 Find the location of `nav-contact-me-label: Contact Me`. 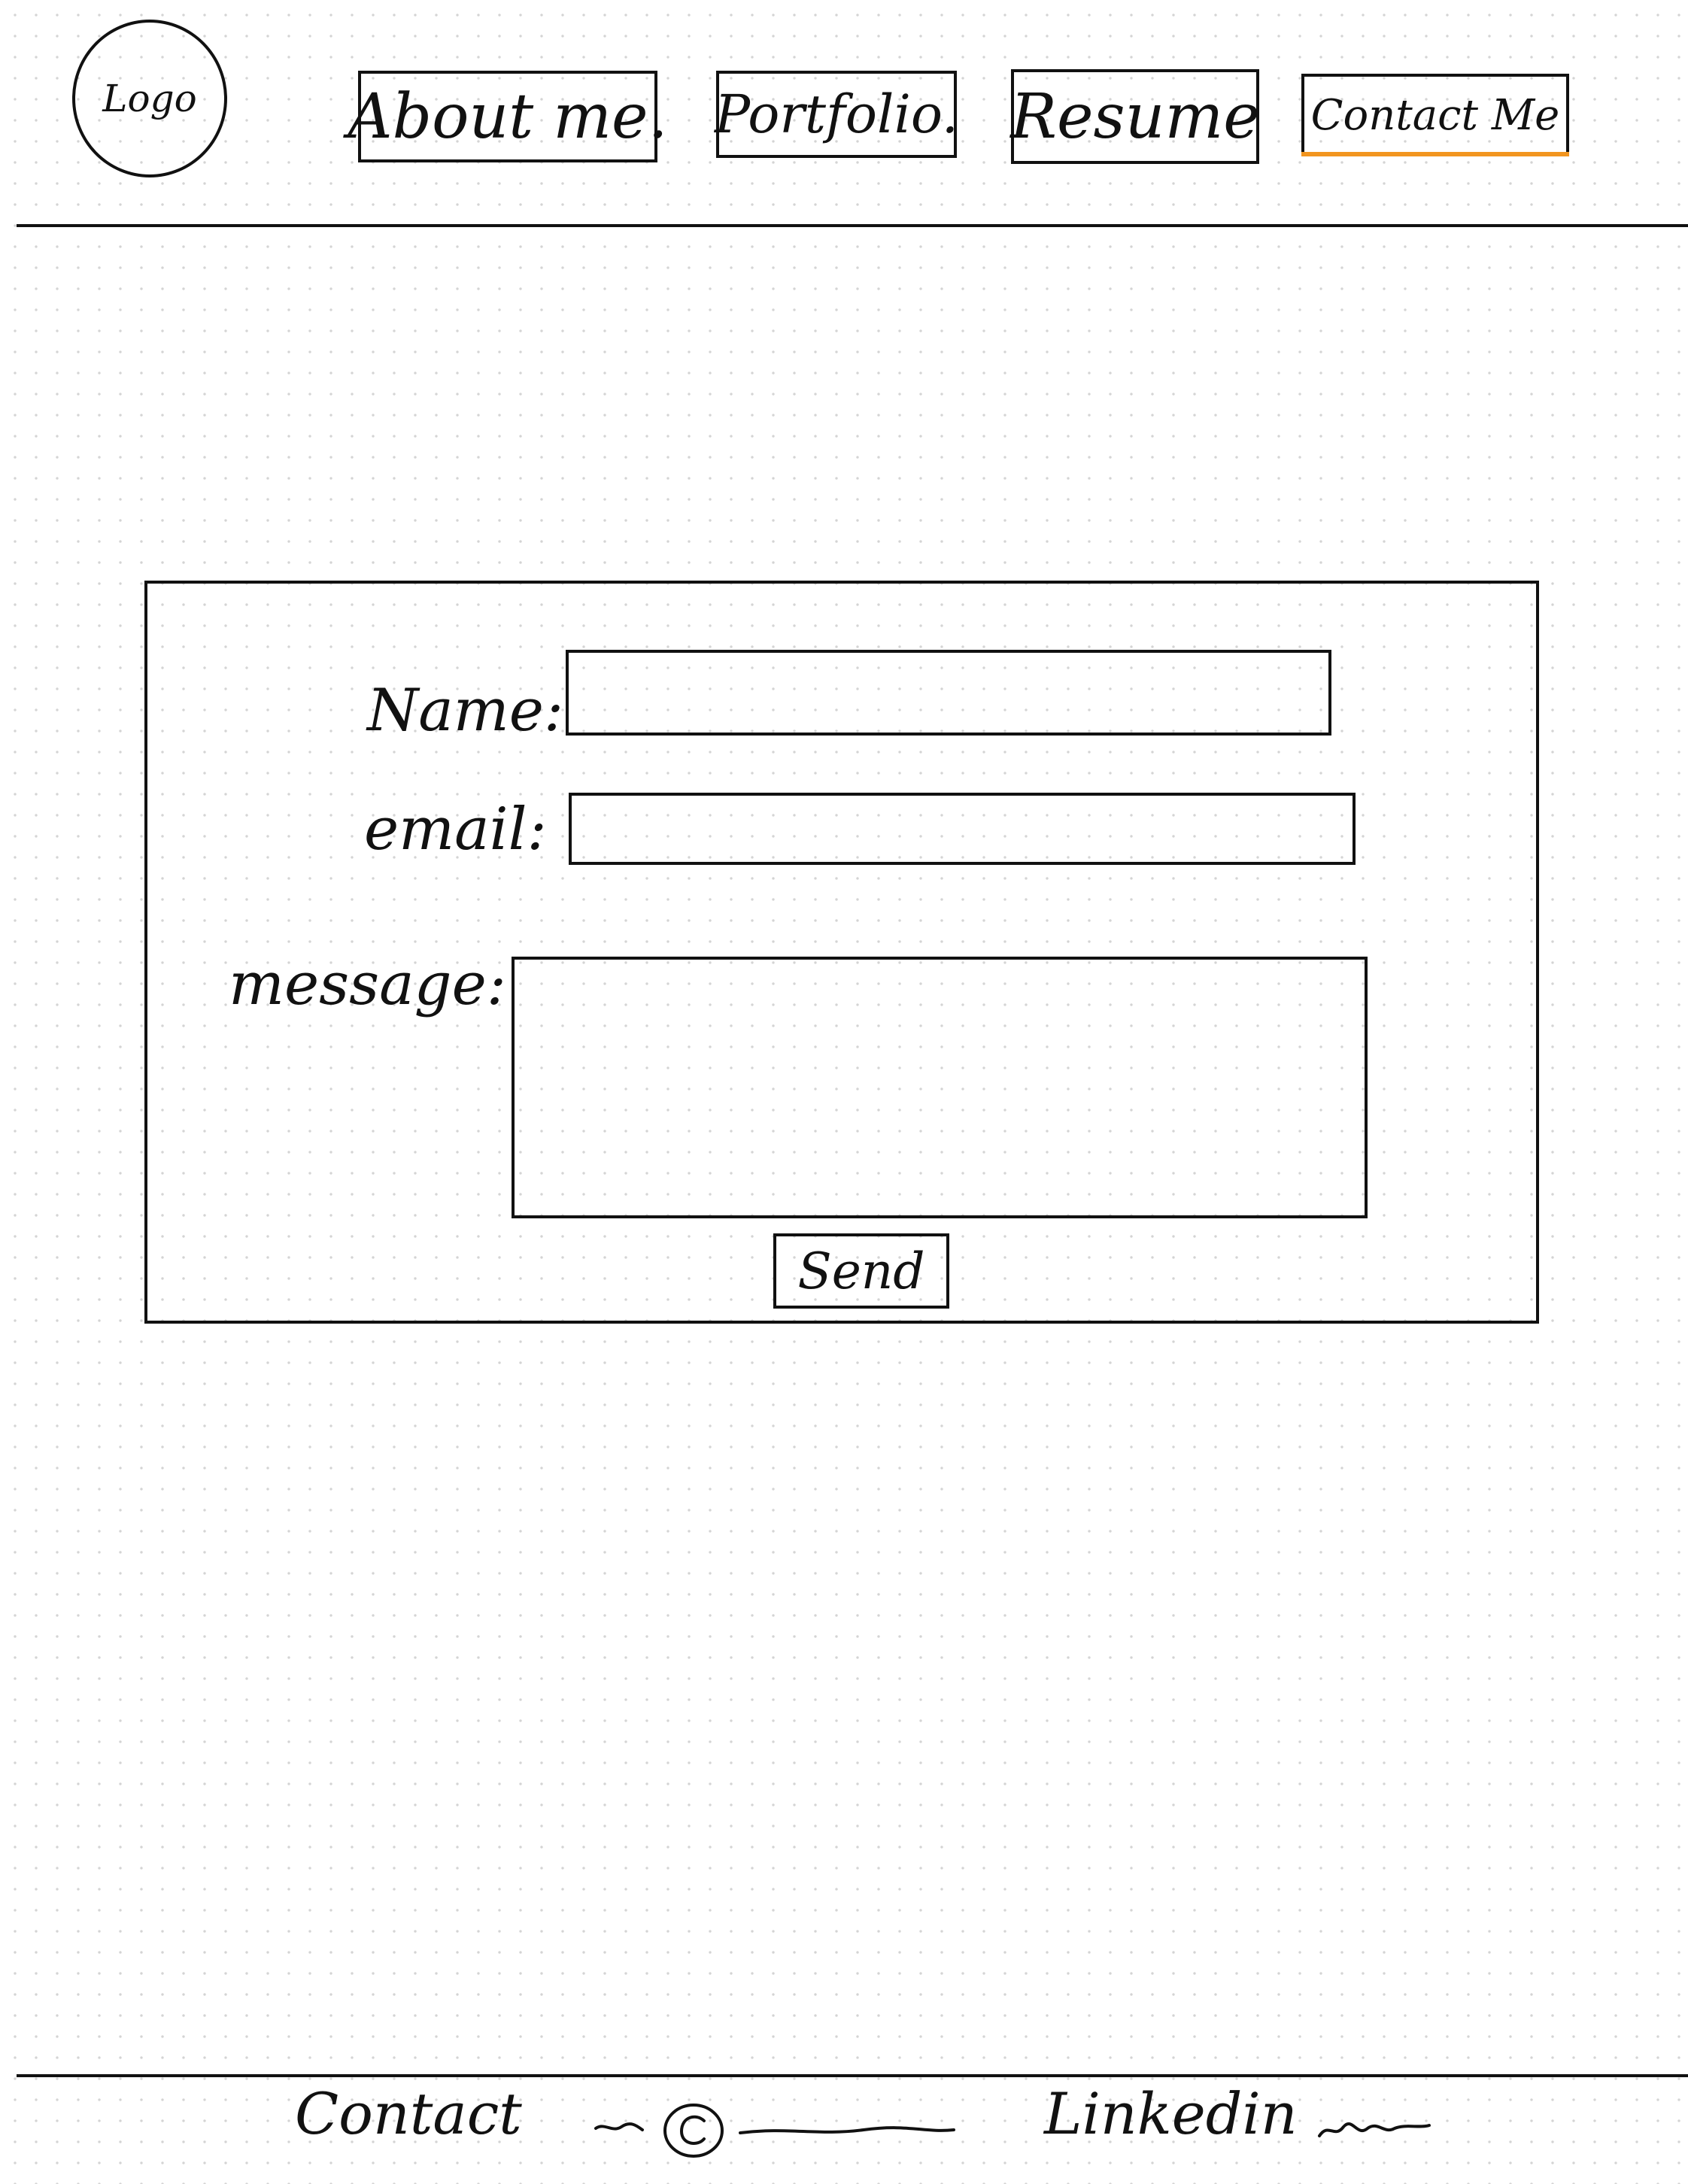

nav-contact-me-label: Contact Me is located at coordinates (1435, 115).